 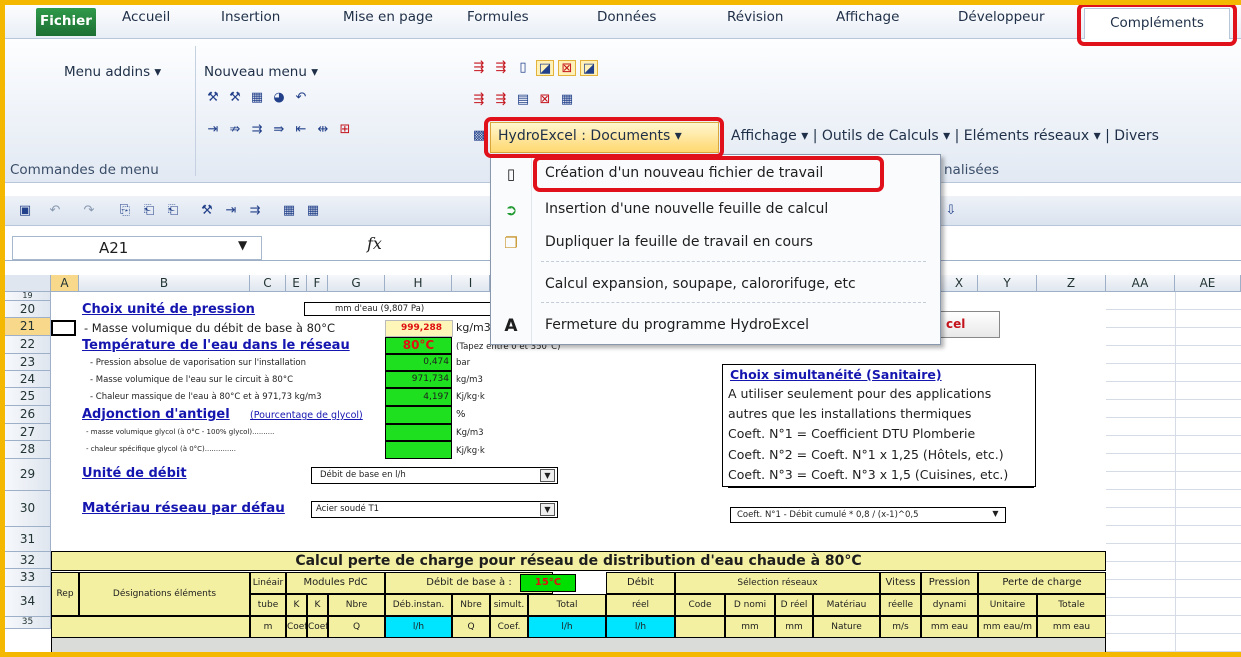 I want to click on tab-fichier: Fichier, so click(x=66, y=22).